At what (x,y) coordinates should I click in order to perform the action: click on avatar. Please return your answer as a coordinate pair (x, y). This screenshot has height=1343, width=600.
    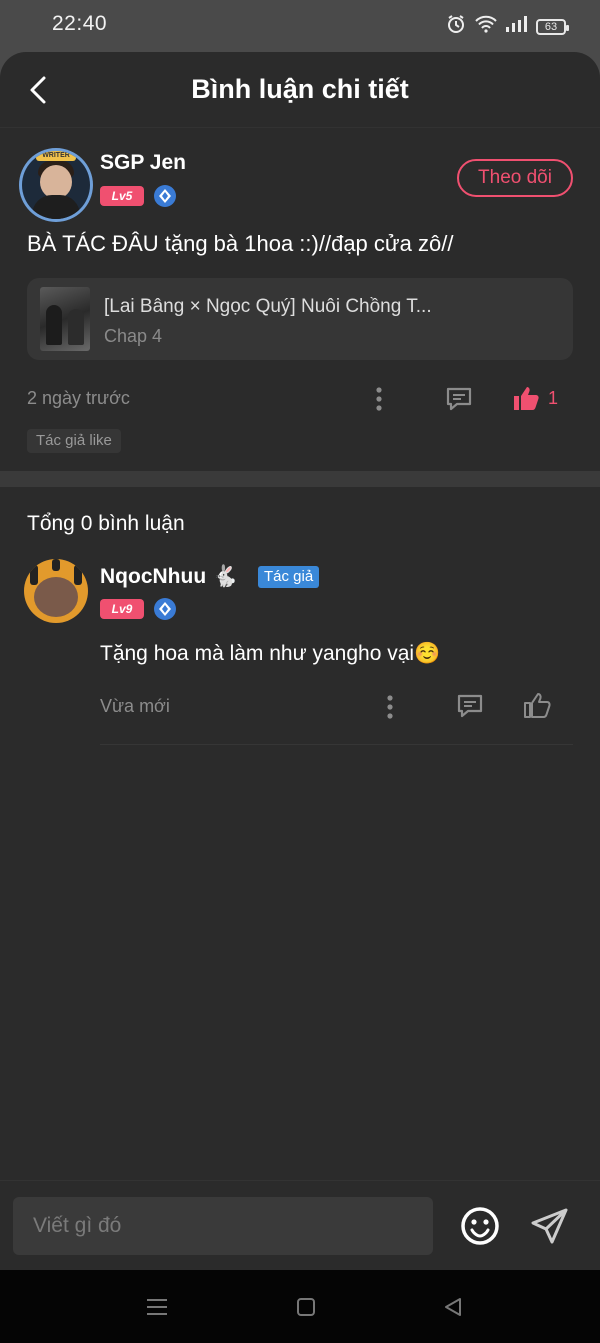
    Looking at the image, I should click on (56, 591).